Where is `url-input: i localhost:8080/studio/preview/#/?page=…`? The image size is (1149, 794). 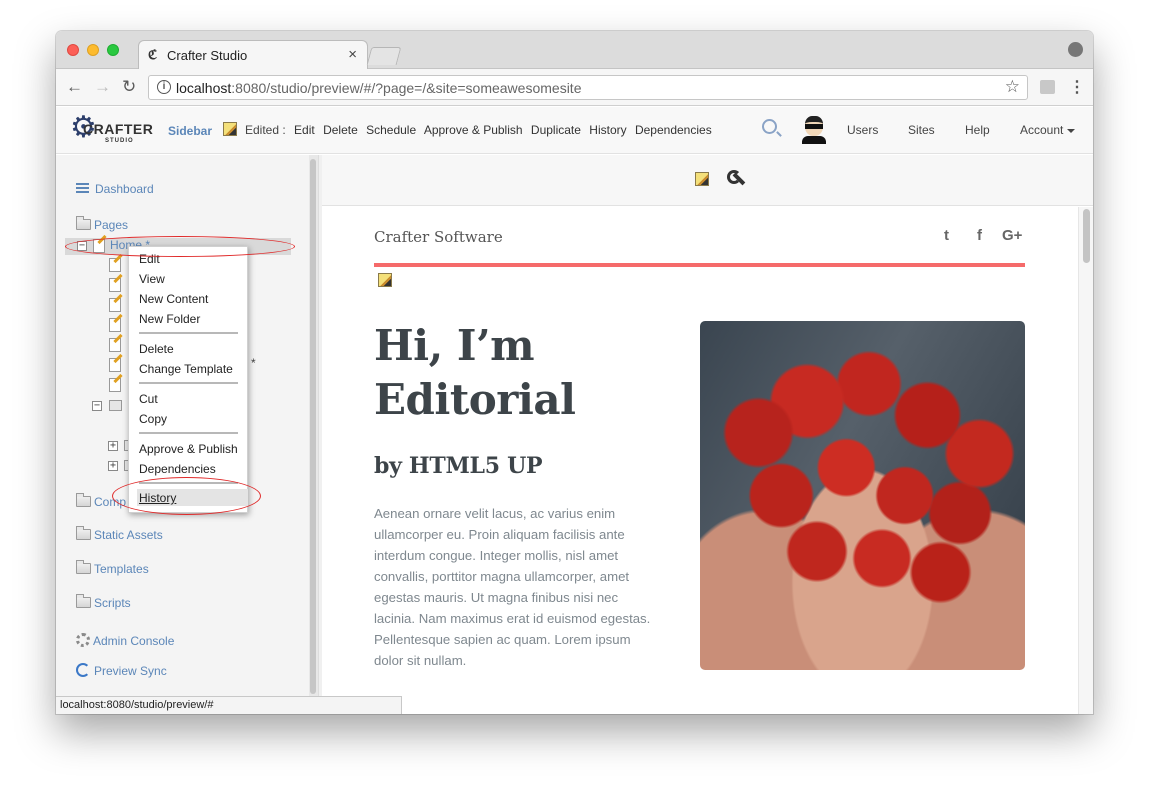
url-input: i localhost:8080/studio/preview/#/?page=… is located at coordinates (588, 87).